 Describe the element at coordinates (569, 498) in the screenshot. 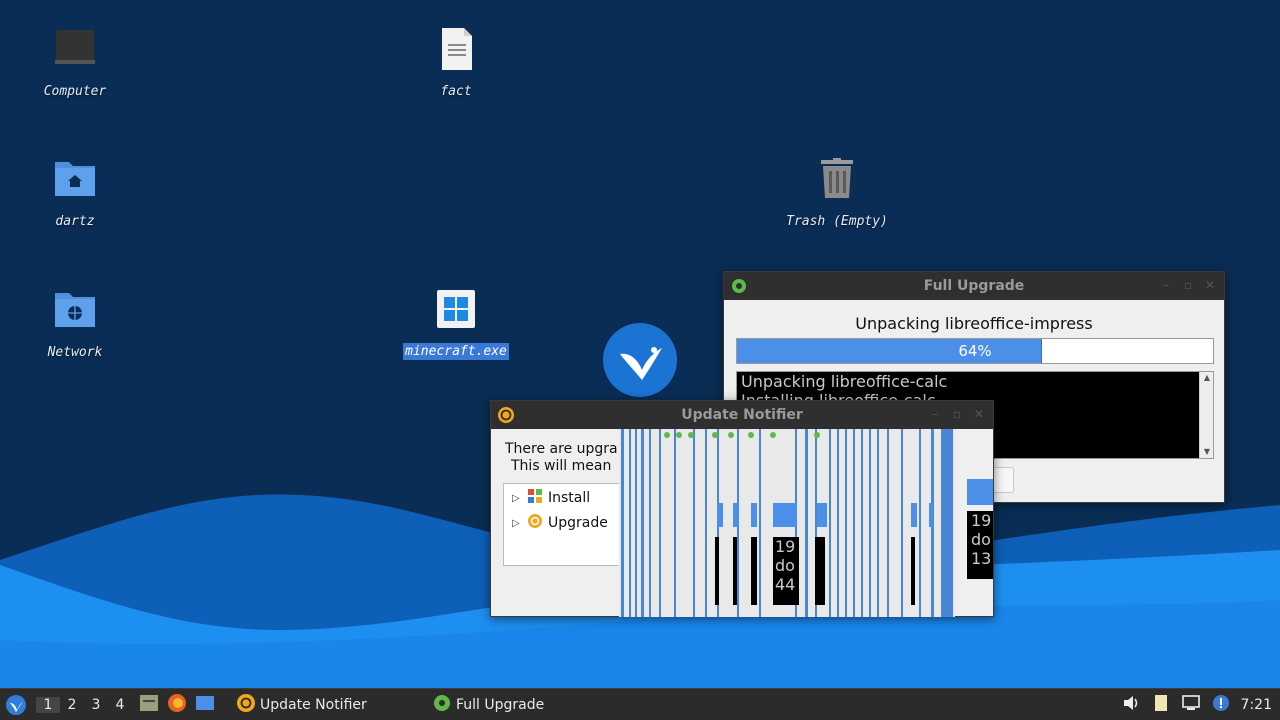

I see `tree-item-label: Install` at that location.